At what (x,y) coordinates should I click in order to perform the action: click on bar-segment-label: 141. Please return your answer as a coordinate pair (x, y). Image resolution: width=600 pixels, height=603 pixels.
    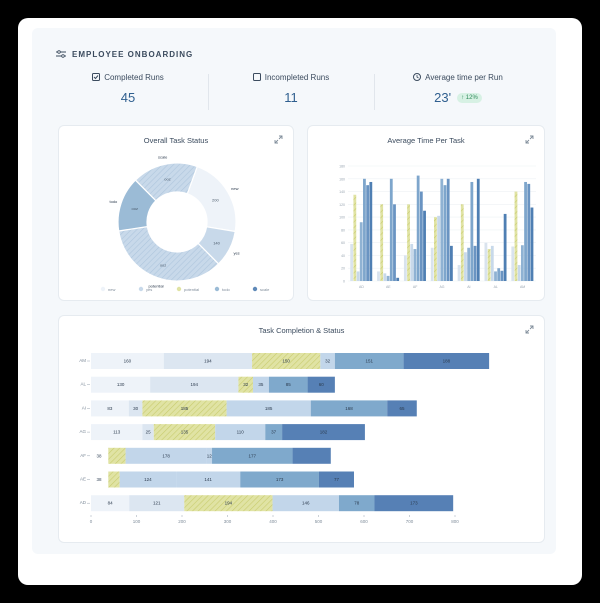
    Looking at the image, I should click on (208, 479).